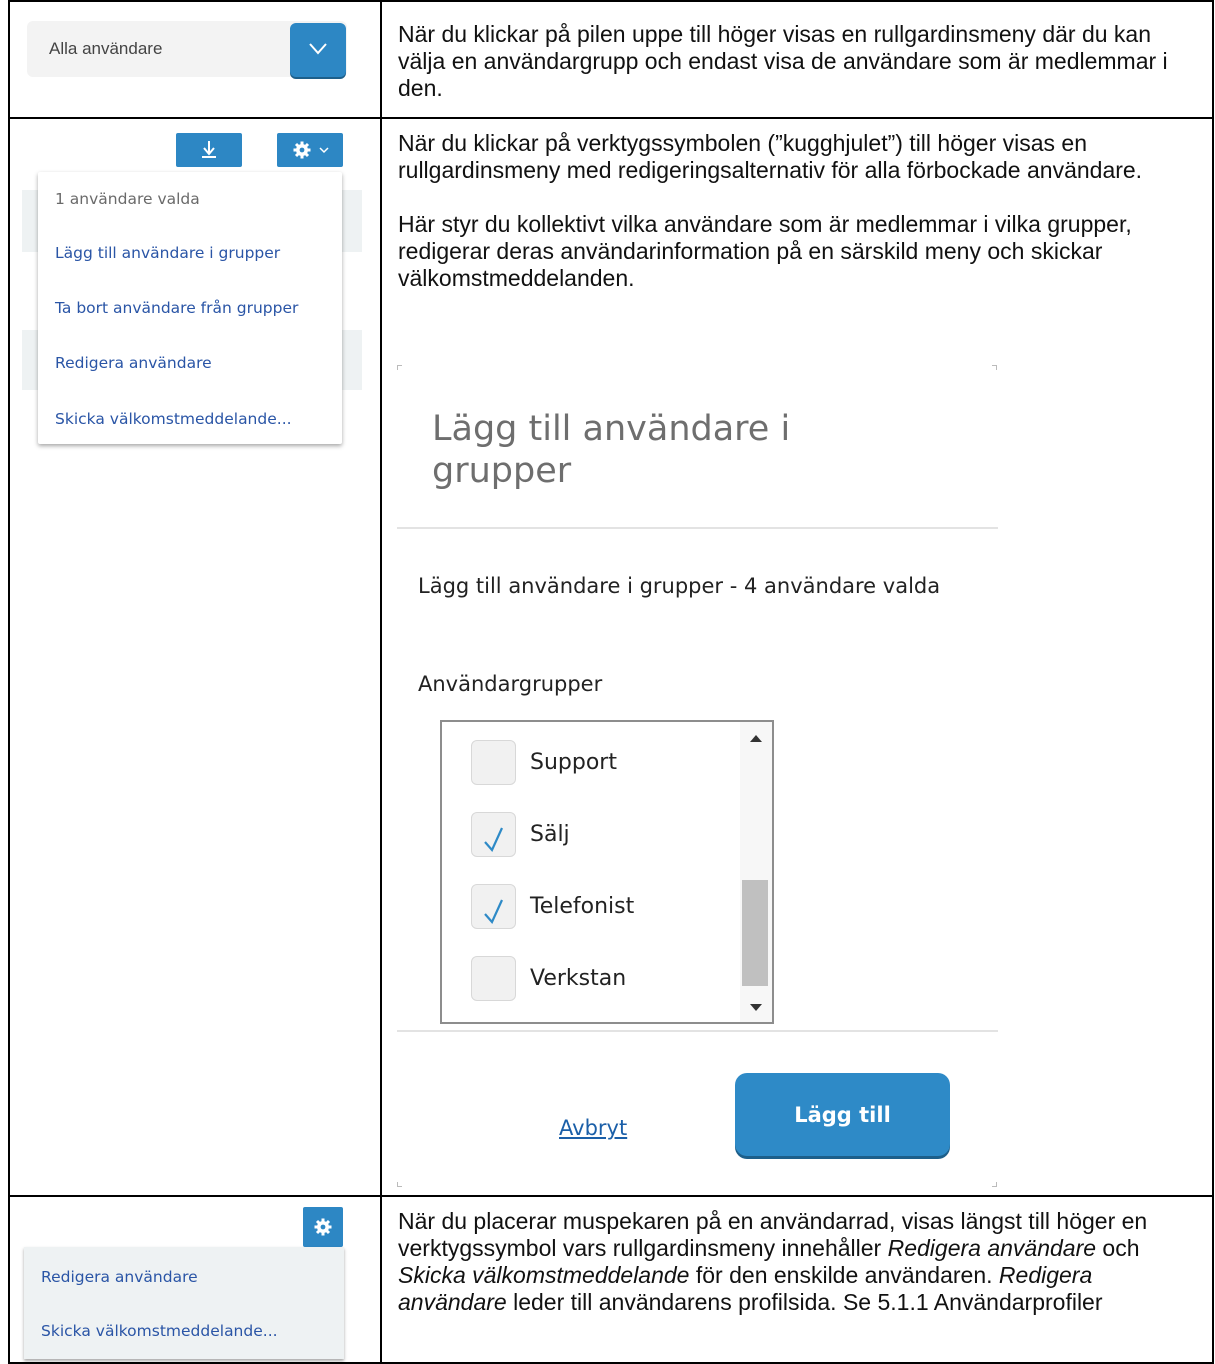 The width and height of the screenshot is (1215, 1364). Describe the element at coordinates (578, 978) in the screenshot. I see `group-label-verkstan: Verkstan` at that location.